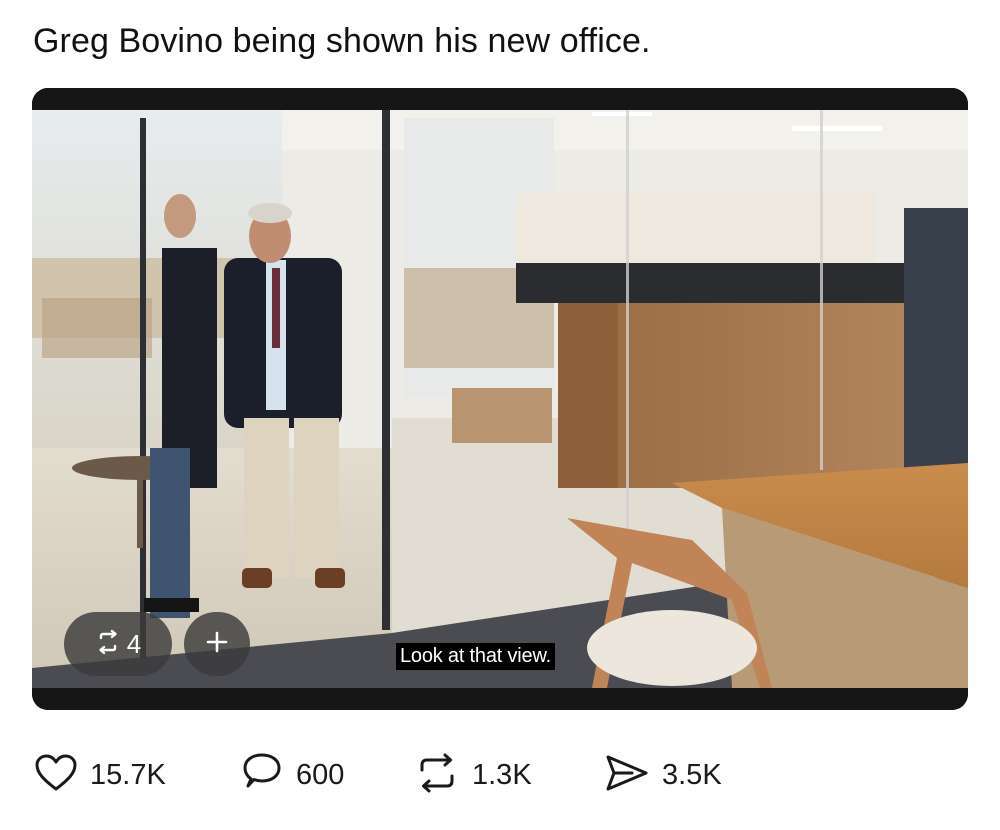 This screenshot has height=830, width=1000. I want to click on like-button: 15.7K, so click(100, 775).